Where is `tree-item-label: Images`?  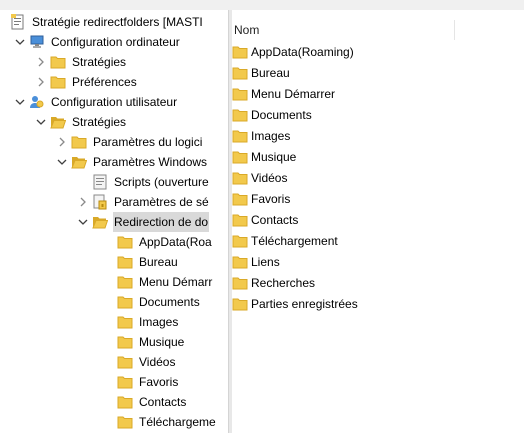 tree-item-label: Images is located at coordinates (159, 322).